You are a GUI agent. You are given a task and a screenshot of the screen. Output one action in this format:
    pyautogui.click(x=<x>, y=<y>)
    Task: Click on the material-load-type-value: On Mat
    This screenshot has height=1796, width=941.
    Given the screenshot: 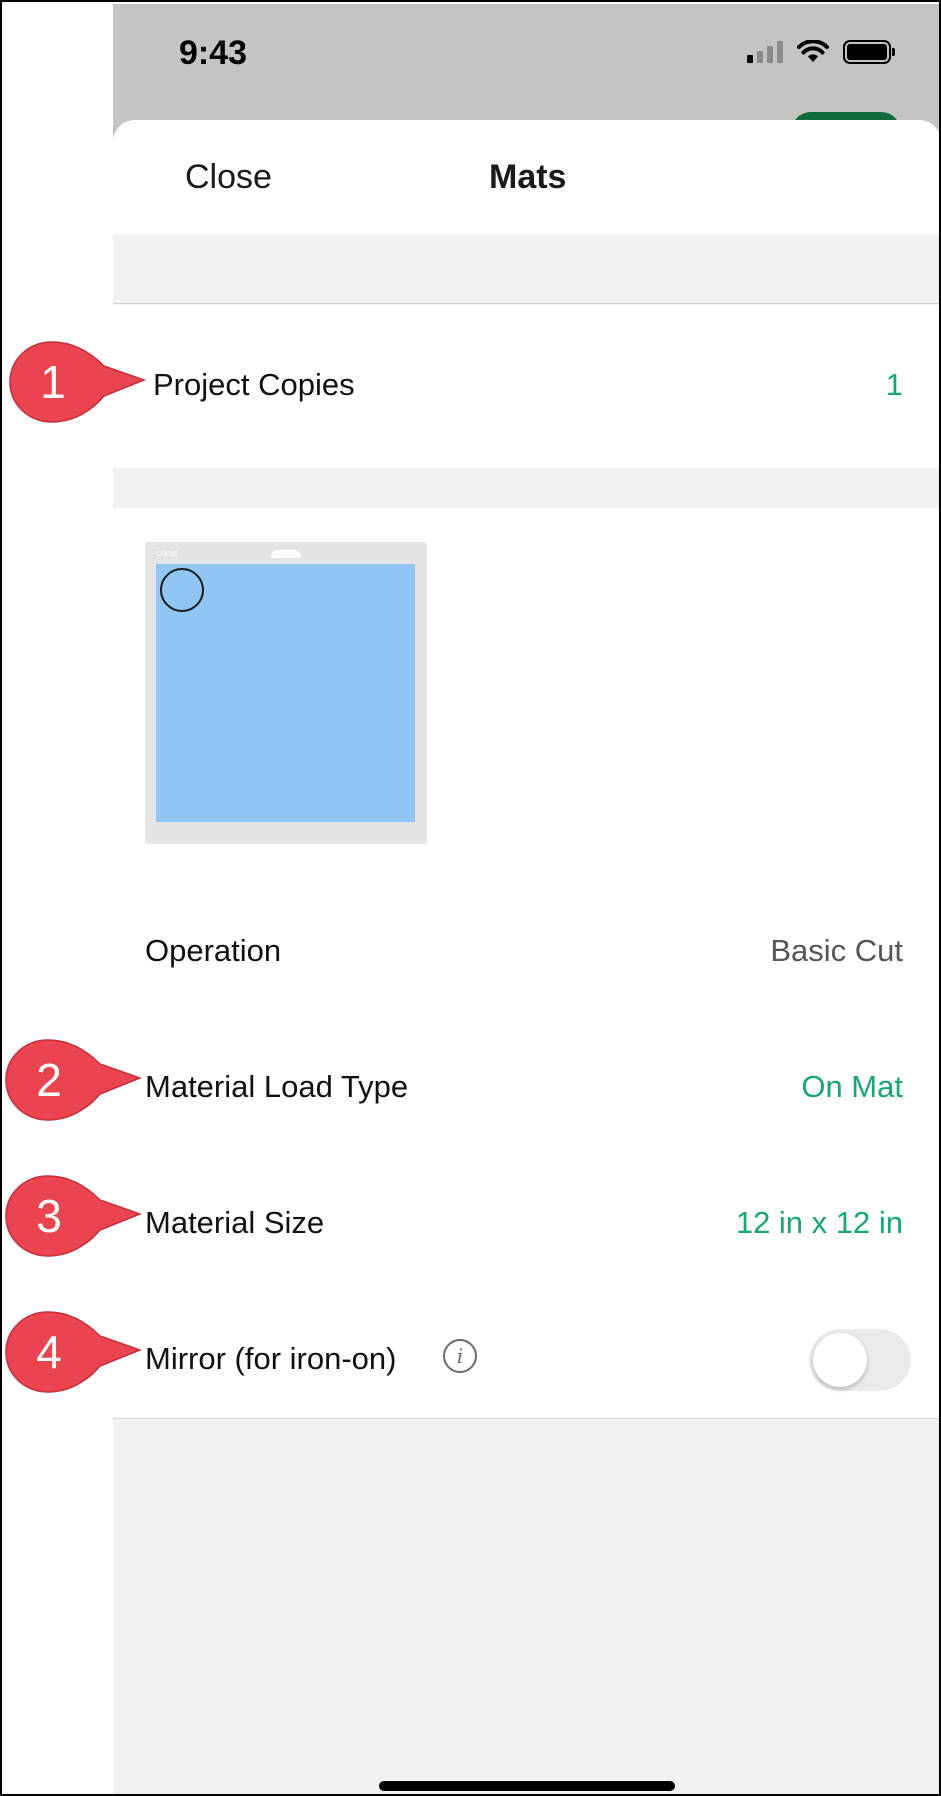 What is the action you would take?
    pyautogui.click(x=852, y=1087)
    